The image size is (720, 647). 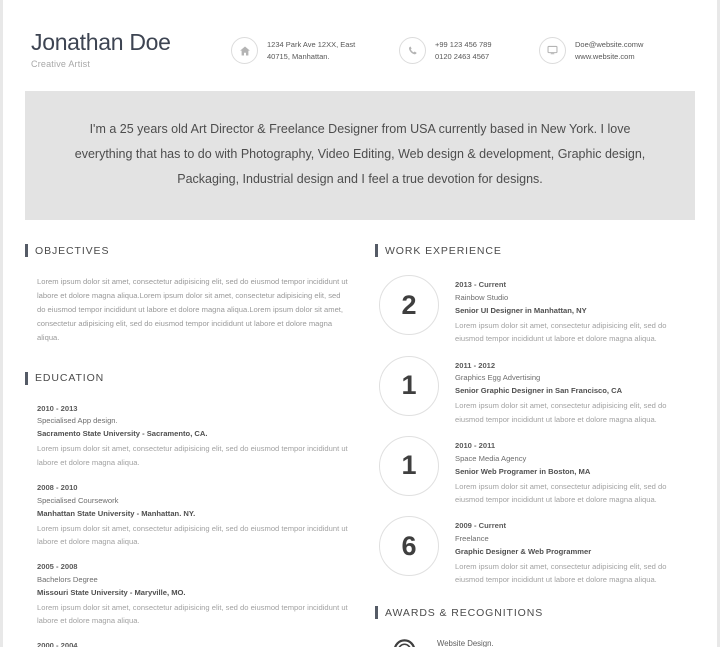 I want to click on contact-web: Doe@website.comw www.website.com, so click(x=623, y=50).